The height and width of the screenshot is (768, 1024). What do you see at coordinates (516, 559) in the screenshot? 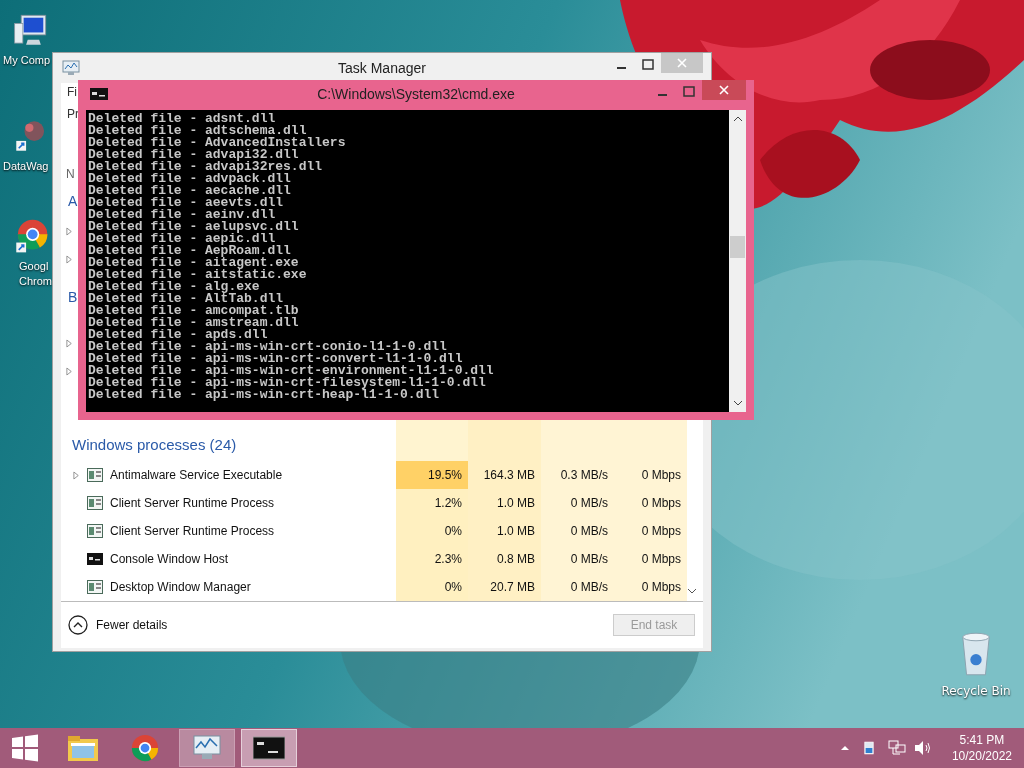
I see `memory-cell-text: 0.8 MB` at bounding box center [516, 559].